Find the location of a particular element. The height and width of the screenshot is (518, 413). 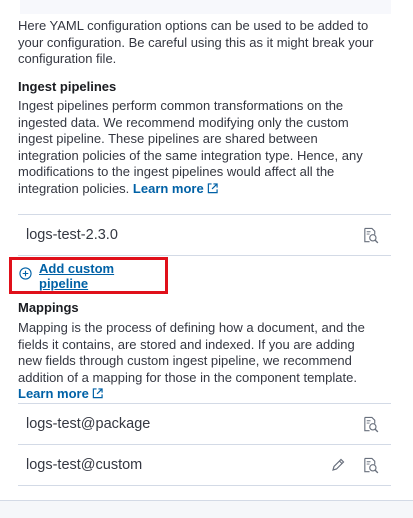

pipeline-name: logs-test-2.3.0 is located at coordinates (72, 235).